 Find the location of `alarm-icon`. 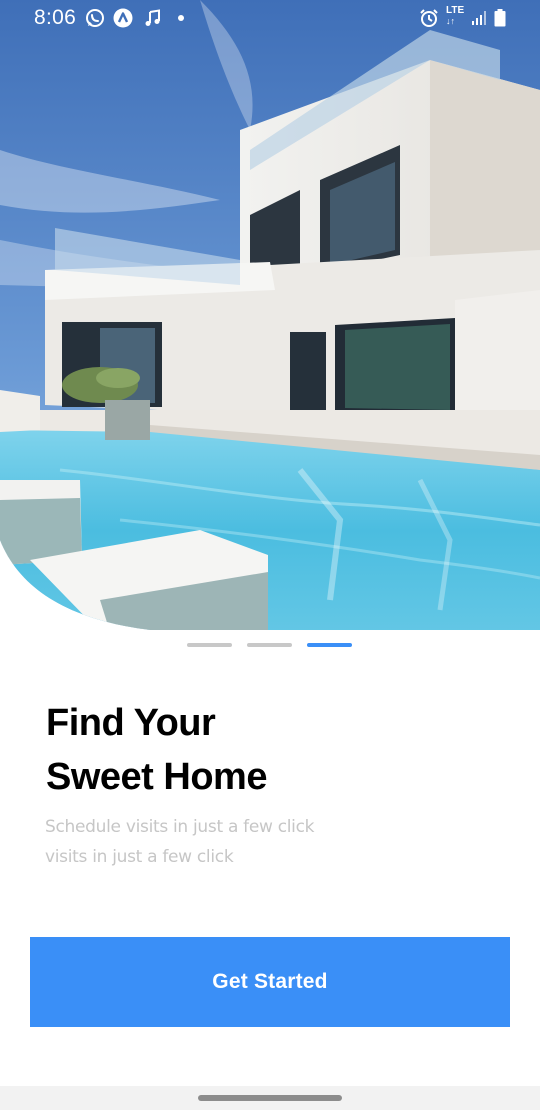

alarm-icon is located at coordinates (429, 18).